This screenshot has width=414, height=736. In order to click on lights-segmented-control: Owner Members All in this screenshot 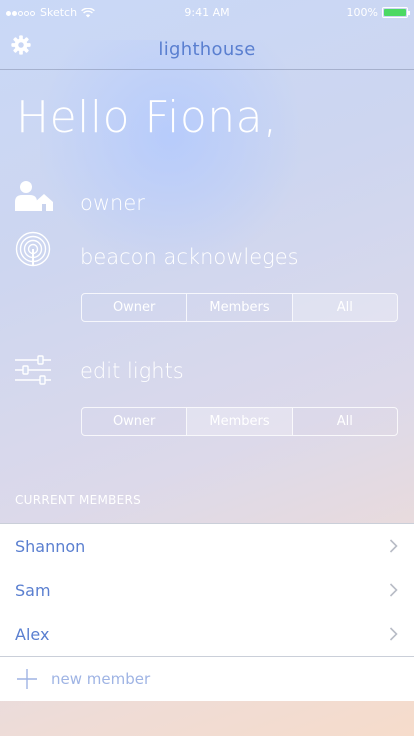, I will do `click(239, 421)`.